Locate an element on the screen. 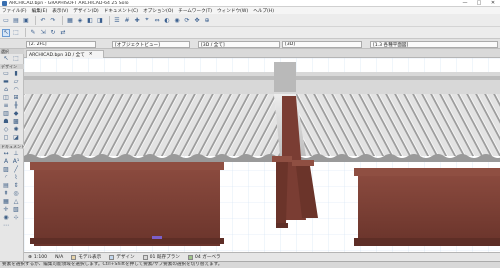 Image resolution: width=500 pixels, height=268 pixels. toolbox-section-document: ドキュメント is located at coordinates (12, 146).